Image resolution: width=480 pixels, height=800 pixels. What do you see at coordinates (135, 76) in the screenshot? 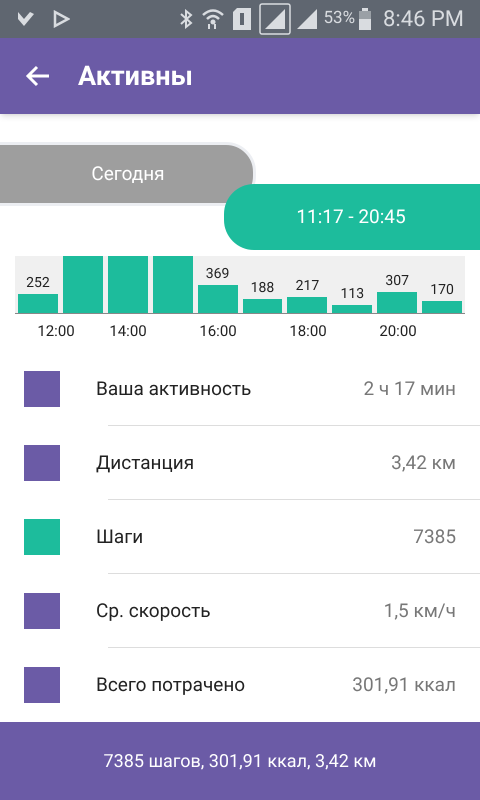
I see `screen-title: Активны` at bounding box center [135, 76].